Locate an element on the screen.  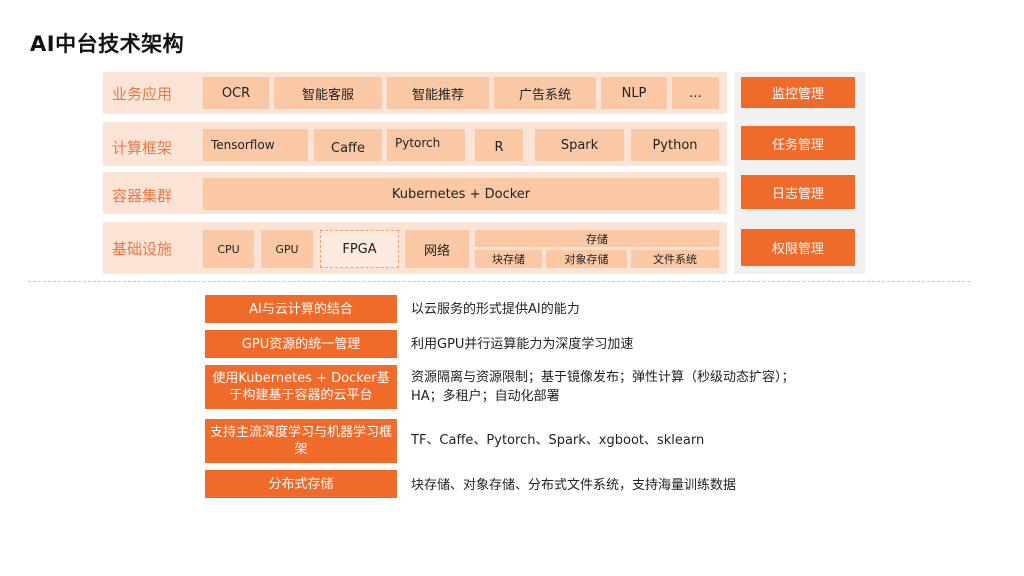
cell-block-storage: 块存储 is located at coordinates (508, 259).